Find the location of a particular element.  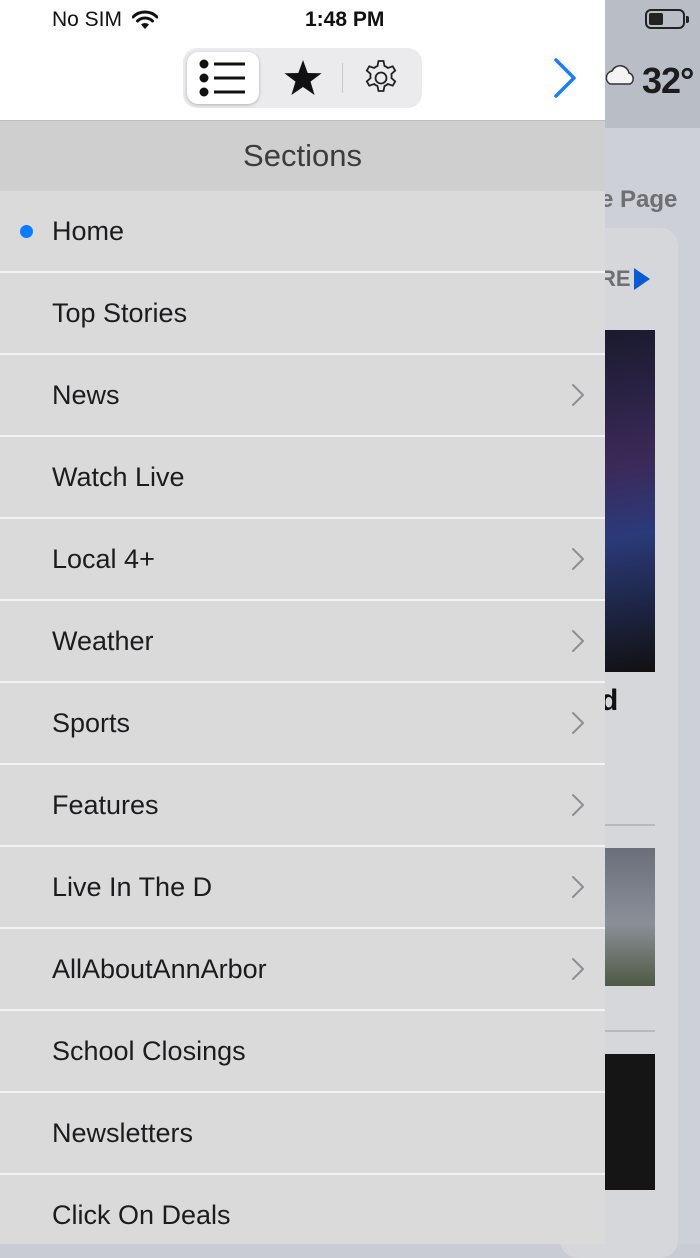

sections-title: Sections is located at coordinates (302, 155).